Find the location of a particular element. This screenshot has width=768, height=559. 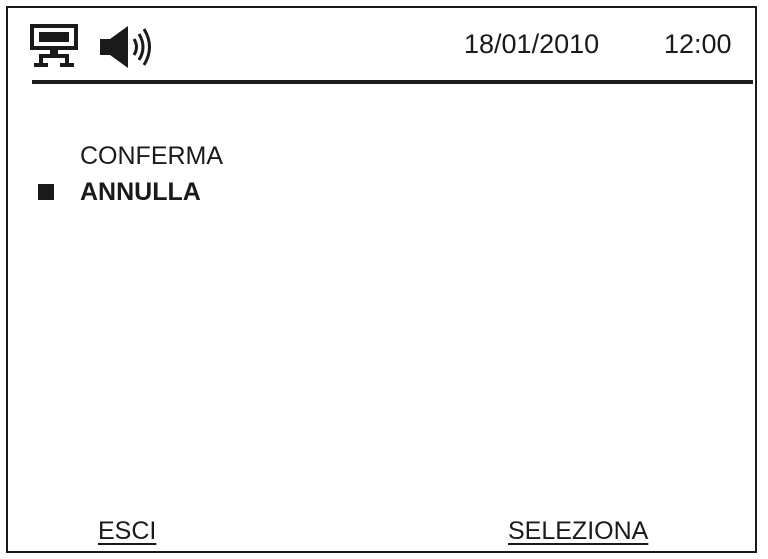

menu-item-conferma: CONFERMA is located at coordinates (381, 156).